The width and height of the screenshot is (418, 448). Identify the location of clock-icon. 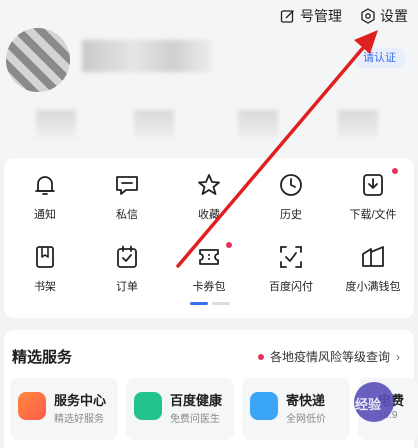
(291, 185).